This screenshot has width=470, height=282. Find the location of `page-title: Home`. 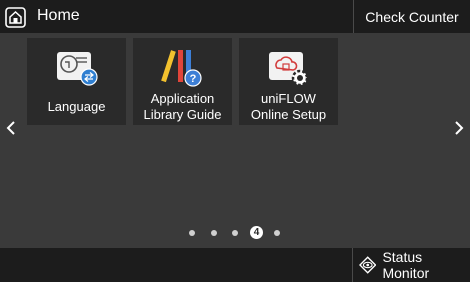

page-title: Home is located at coordinates (58, 15).